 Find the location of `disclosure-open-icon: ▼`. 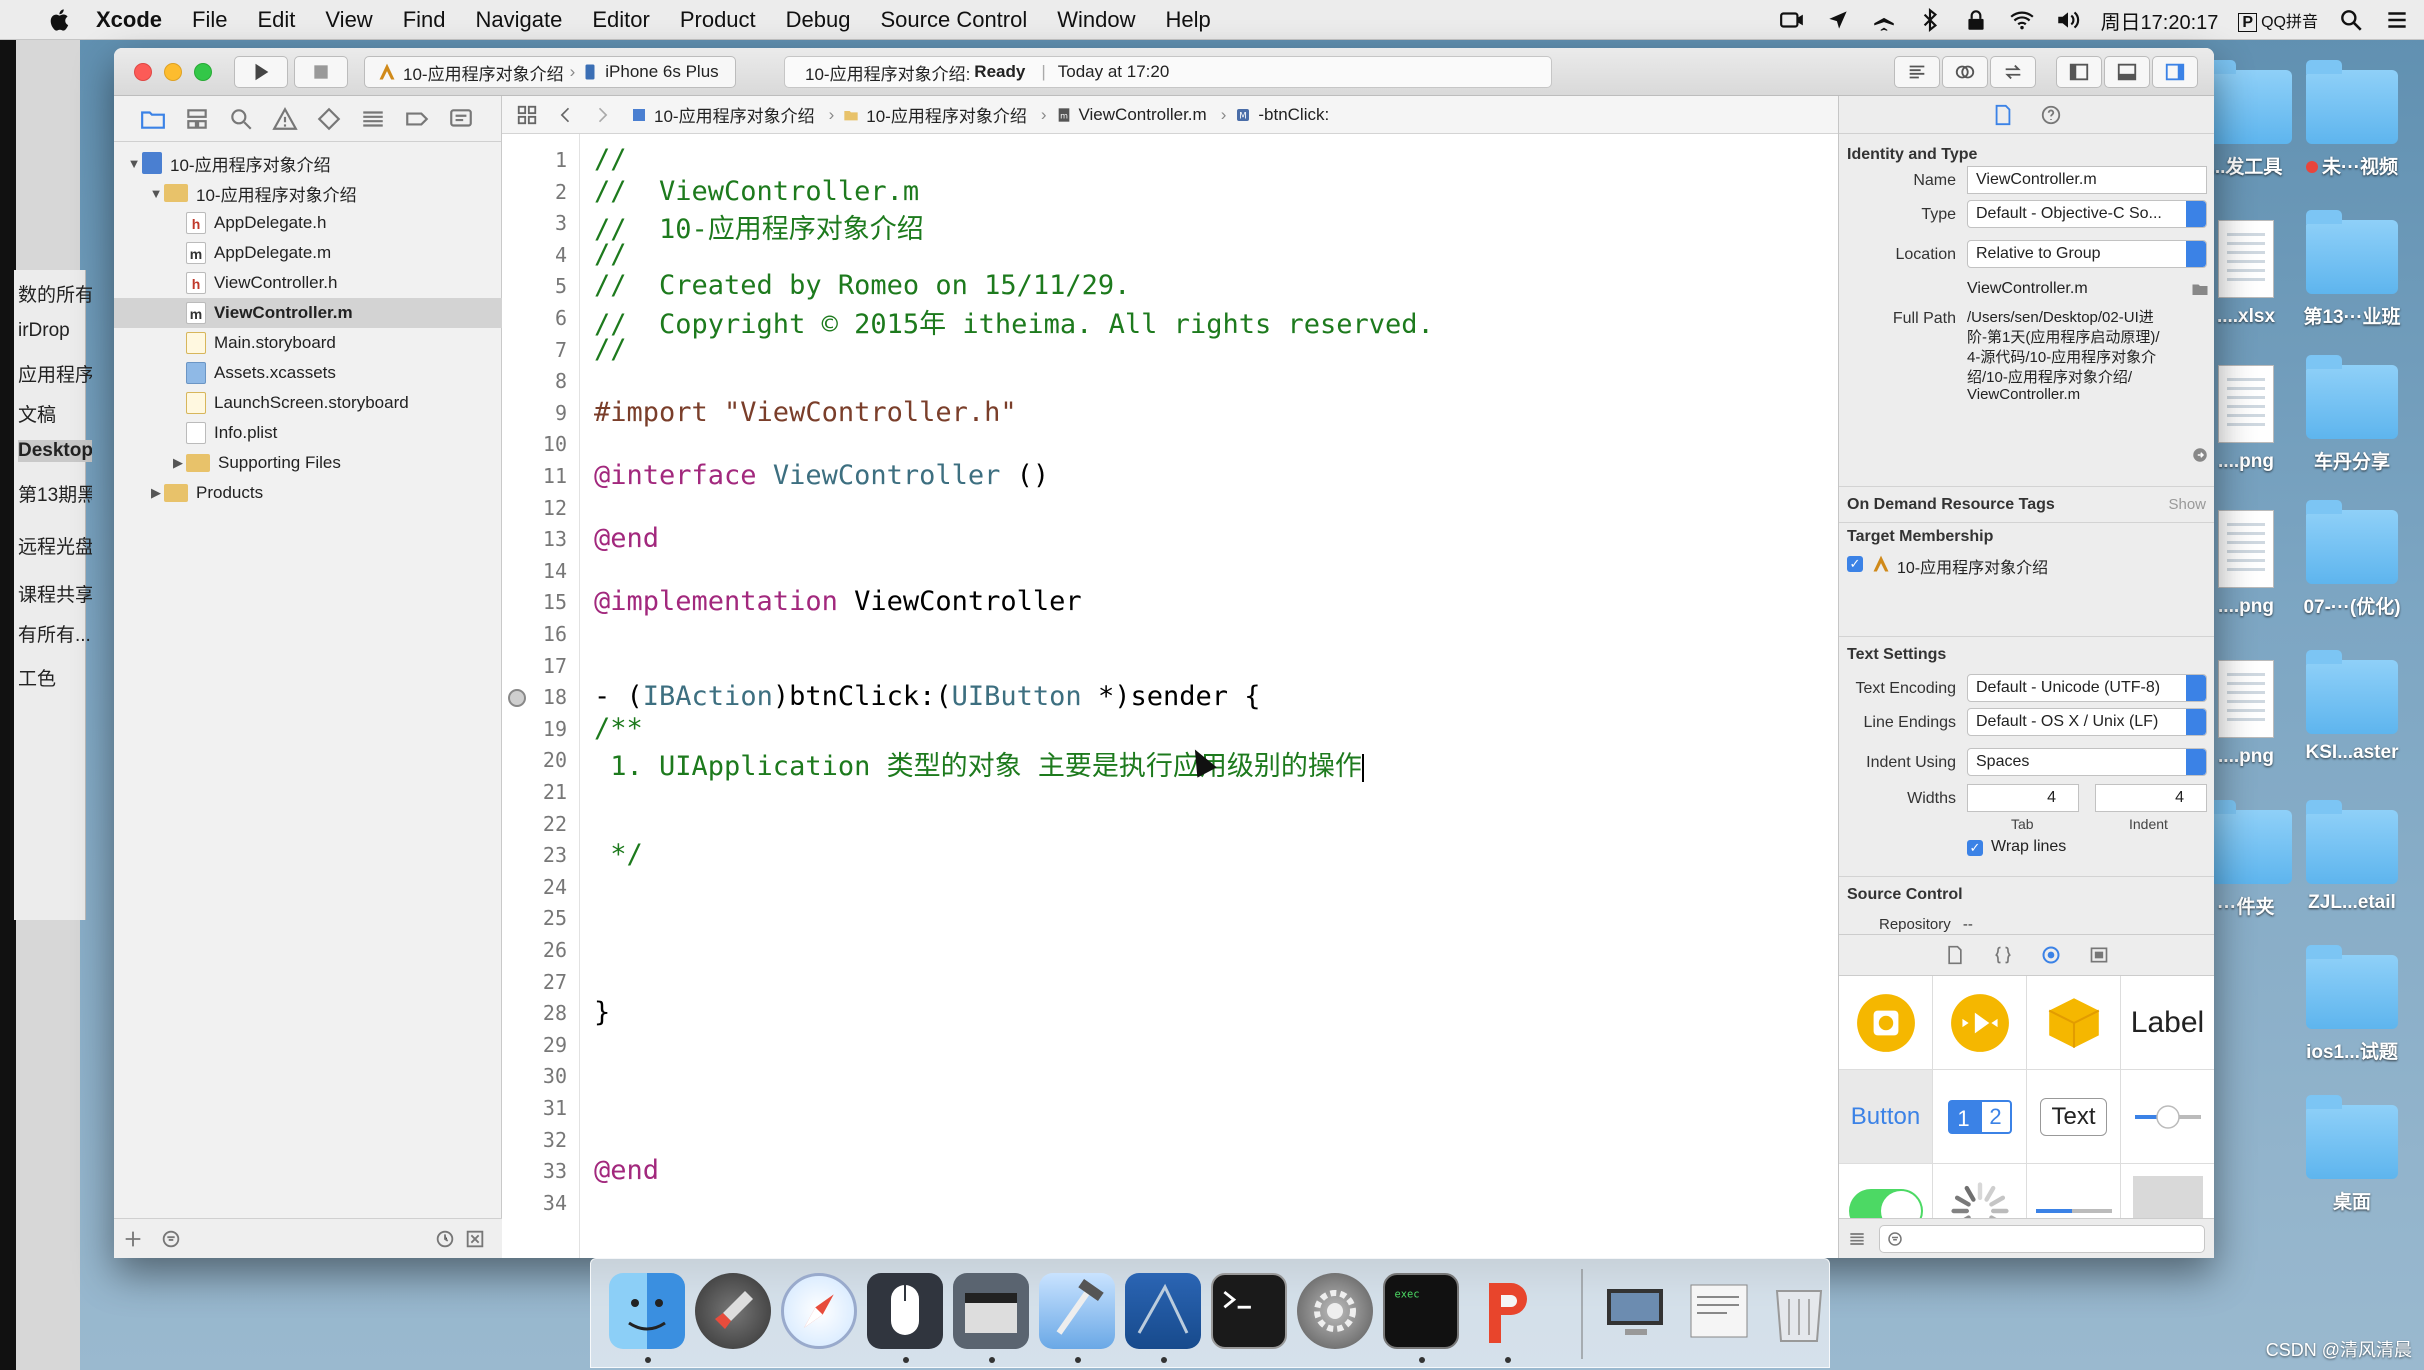

disclosure-open-icon: ▼ is located at coordinates (156, 193).